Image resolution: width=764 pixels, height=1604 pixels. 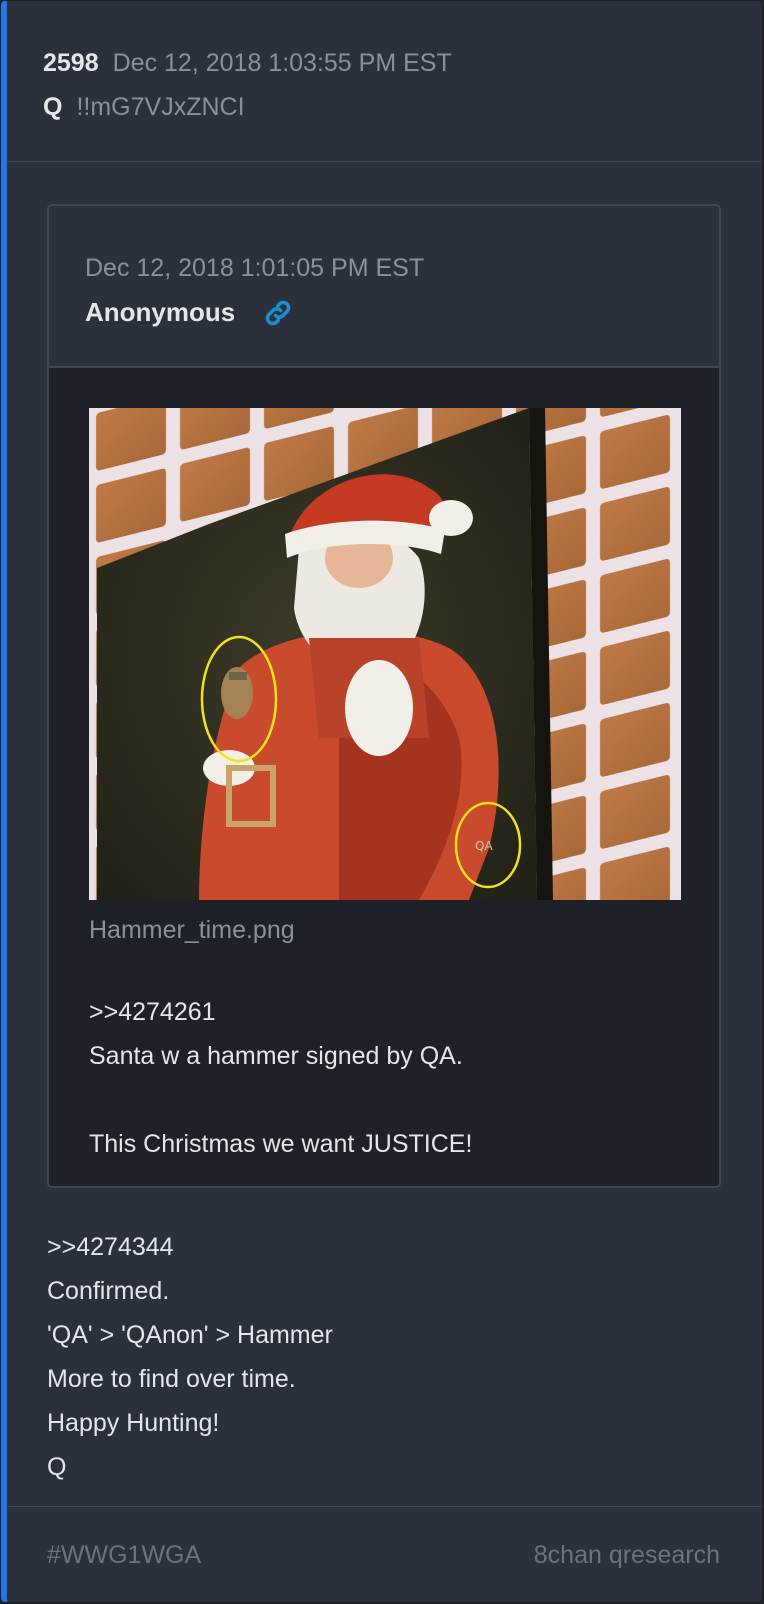 I want to click on body-line: 'QA' > 'QAnon' > Hammer, so click(x=190, y=1335).